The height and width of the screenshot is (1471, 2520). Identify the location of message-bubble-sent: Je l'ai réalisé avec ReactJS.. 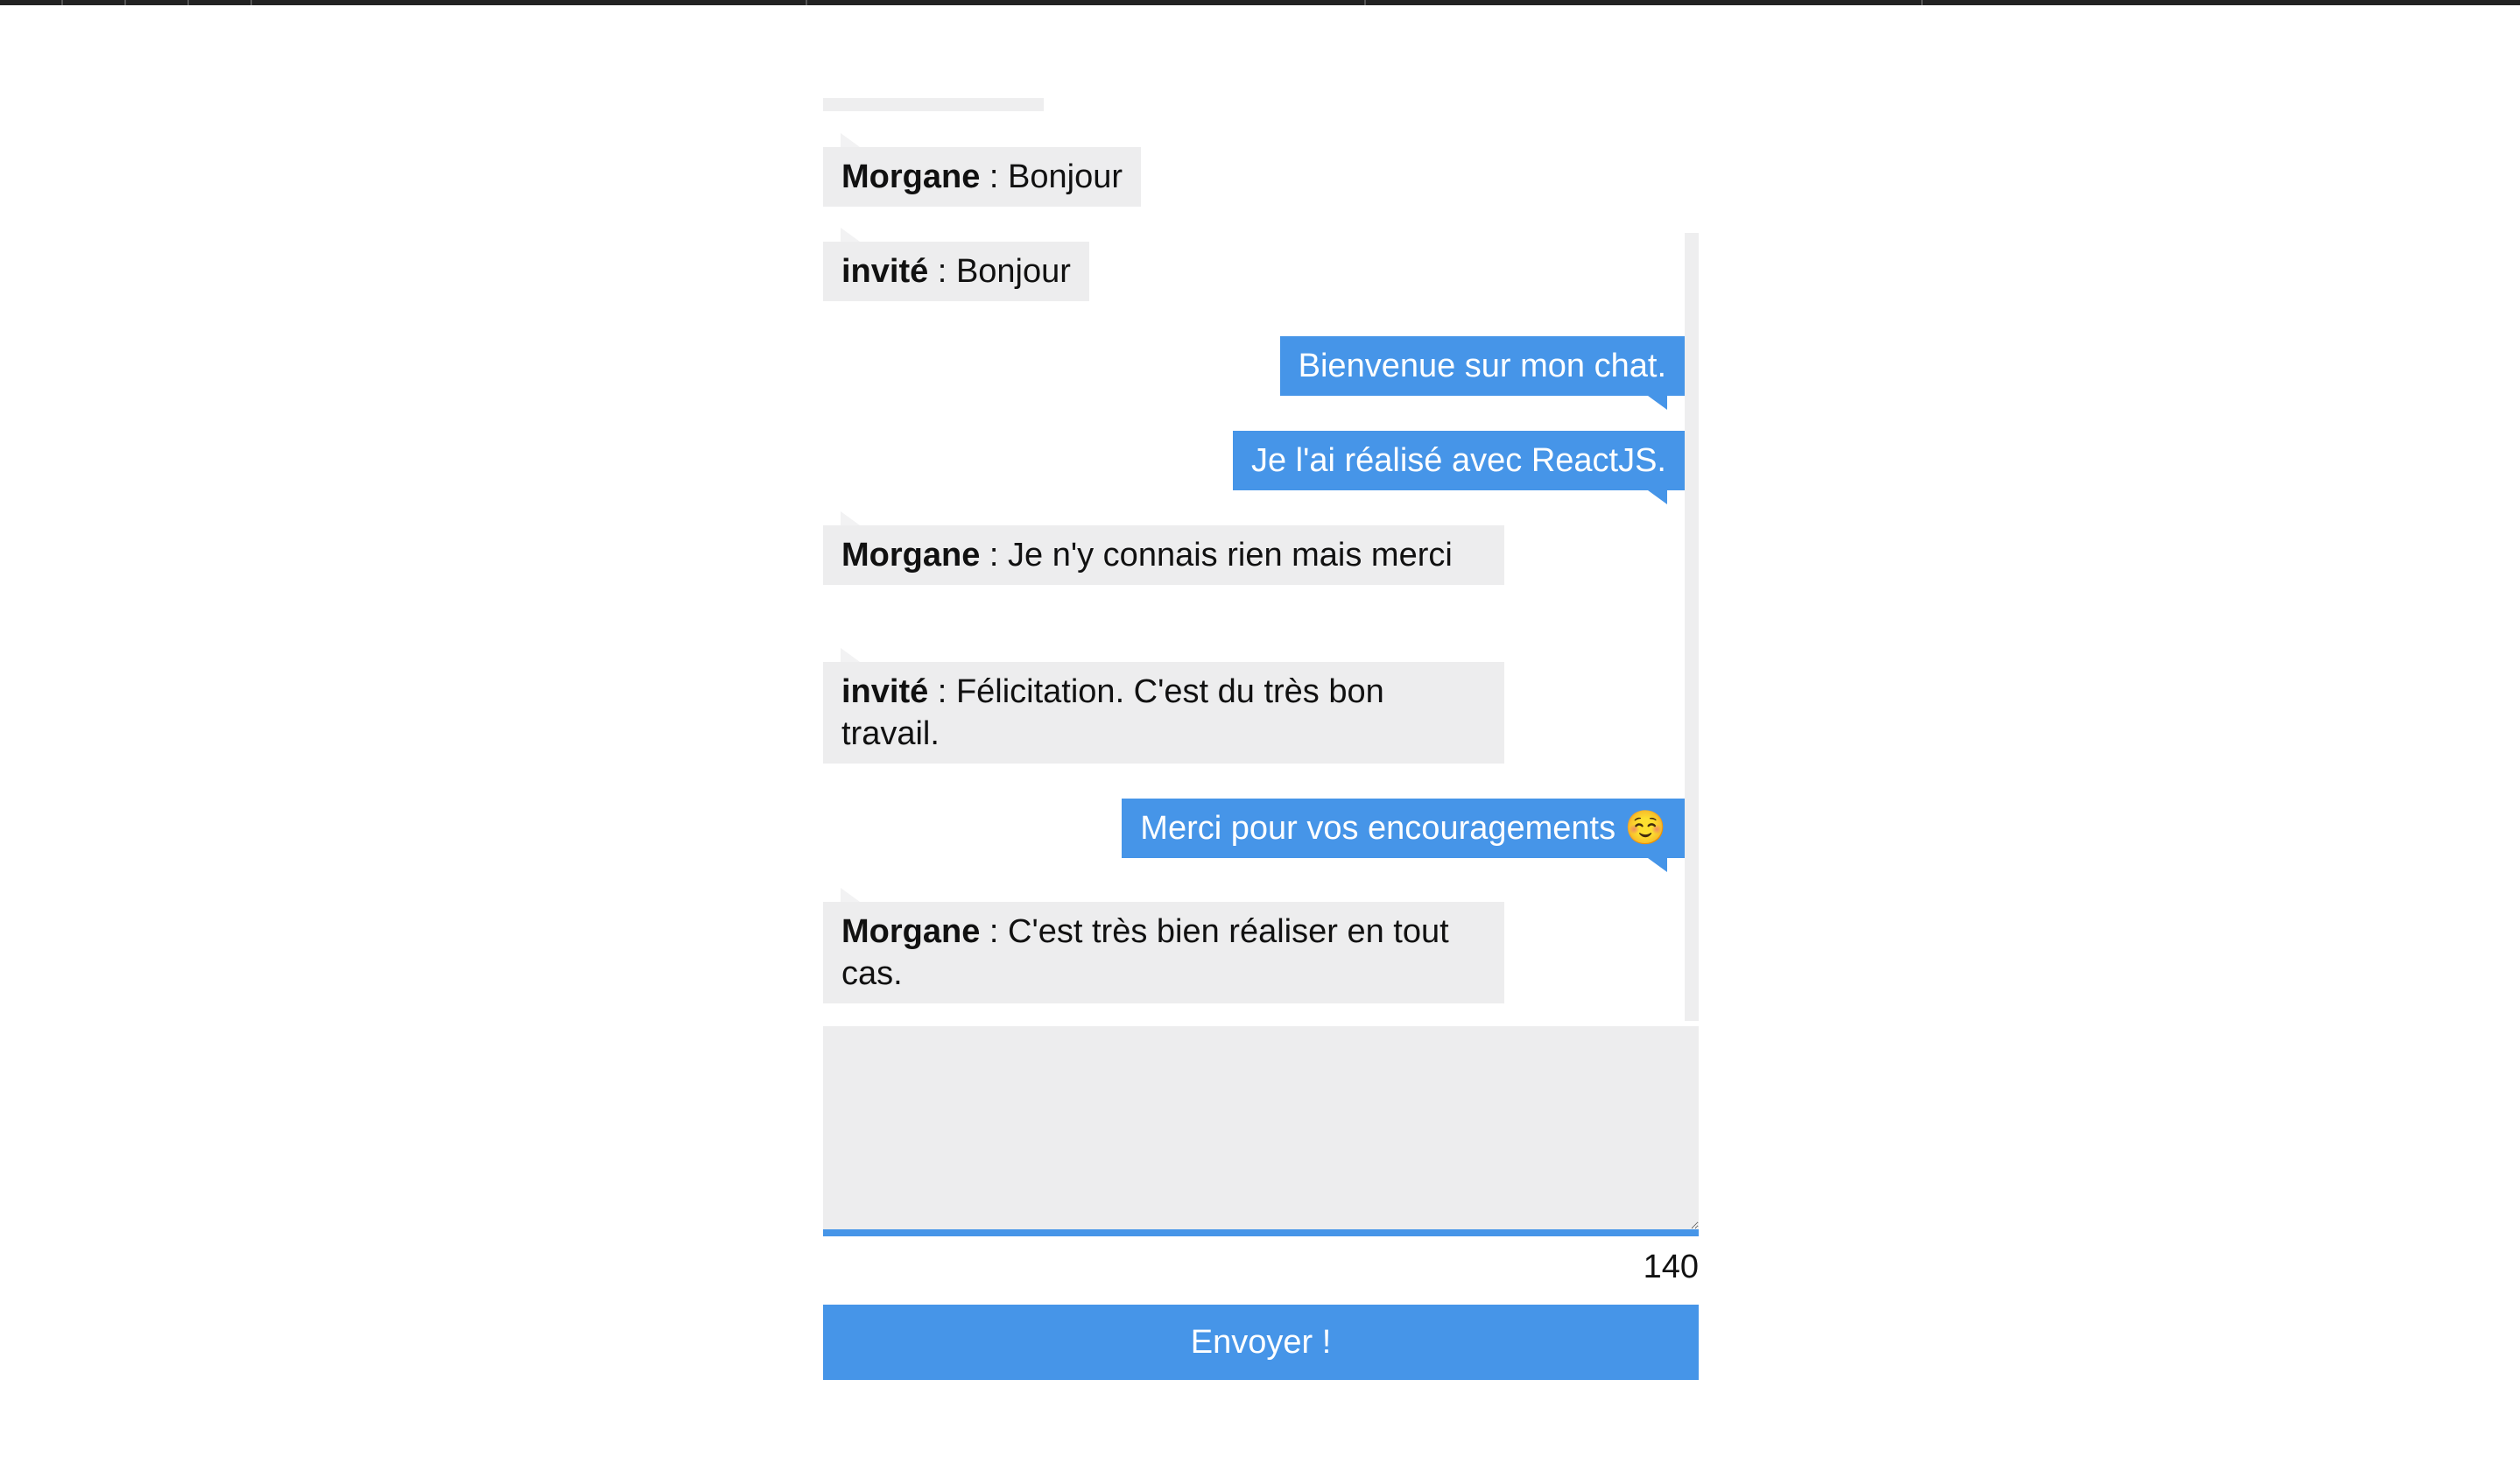
(1458, 467).